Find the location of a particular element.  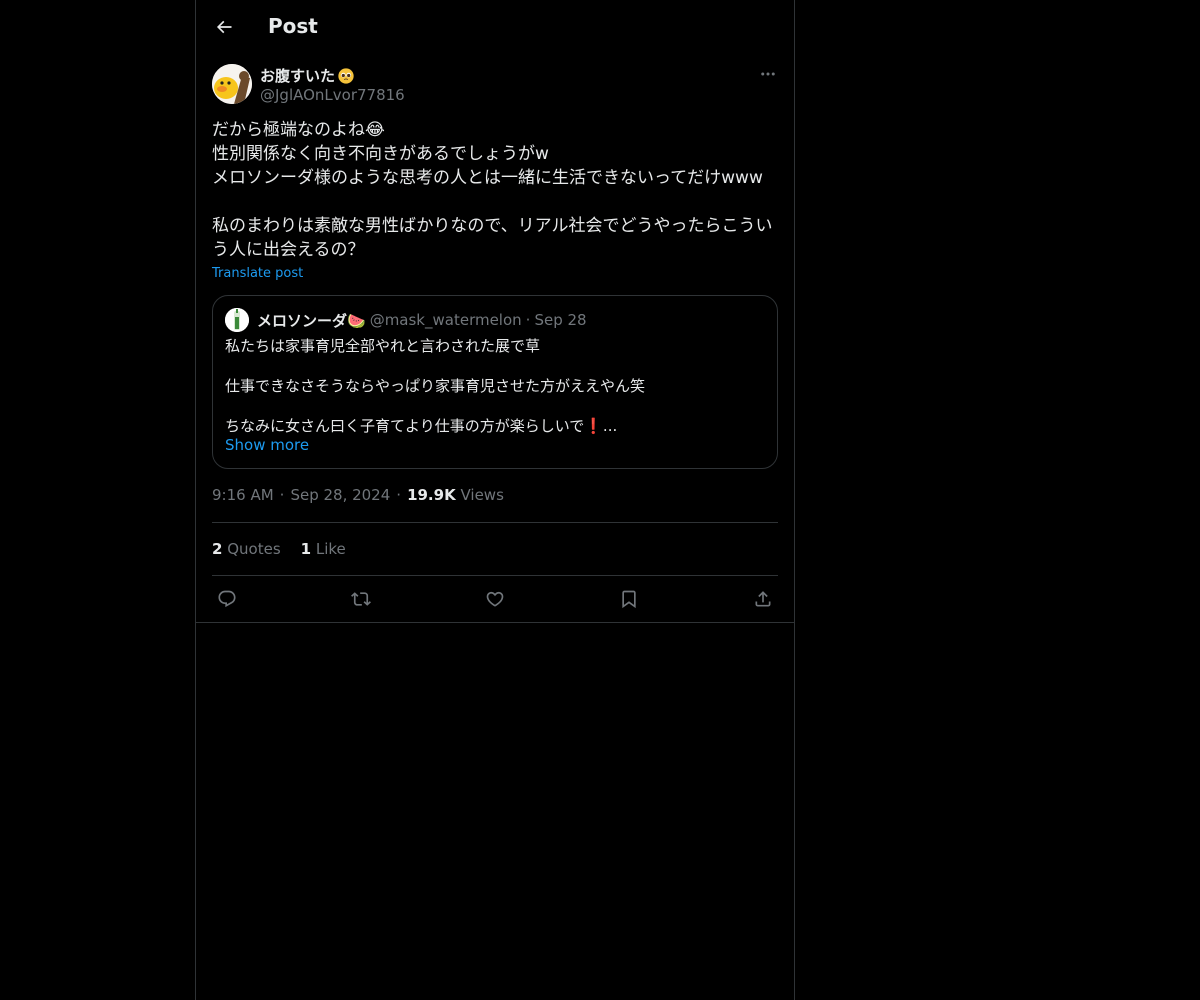

reply-button is located at coordinates (227, 599).